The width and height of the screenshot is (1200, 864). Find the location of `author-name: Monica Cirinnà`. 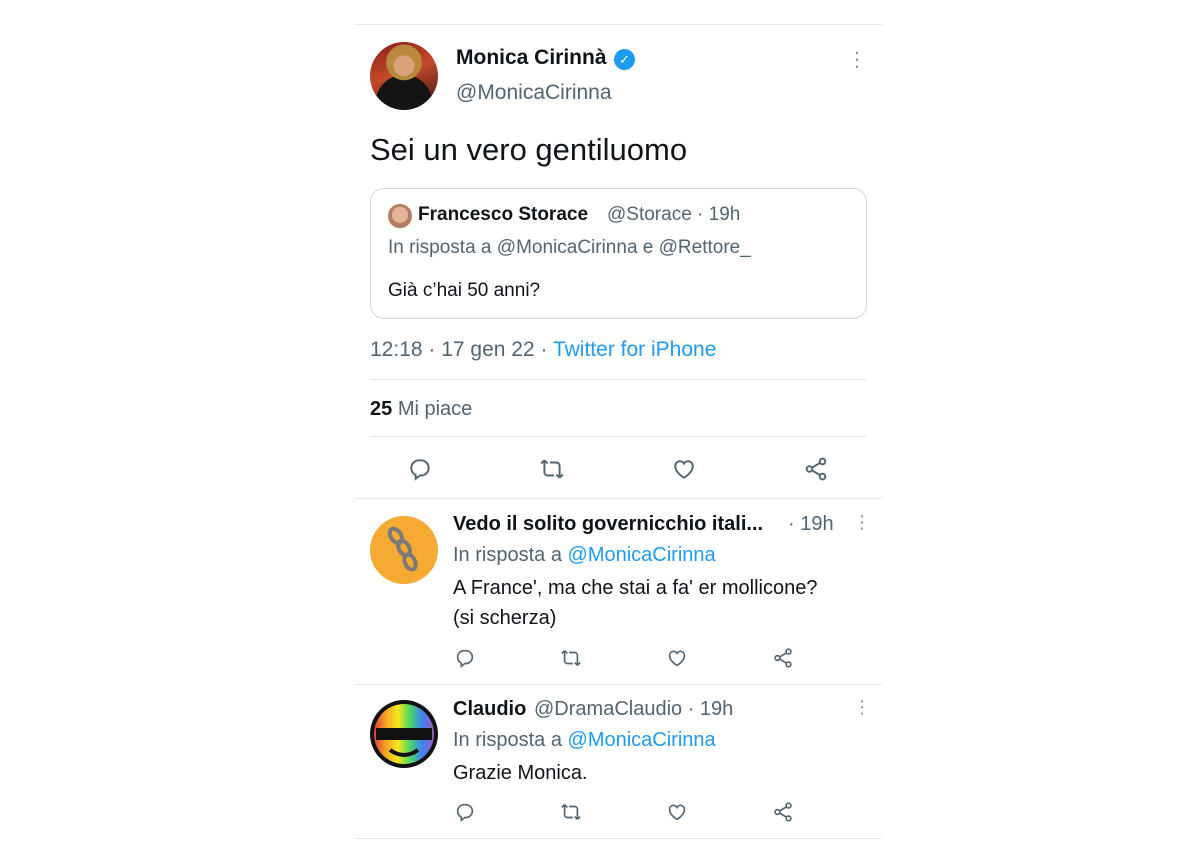

author-name: Monica Cirinnà is located at coordinates (531, 58).